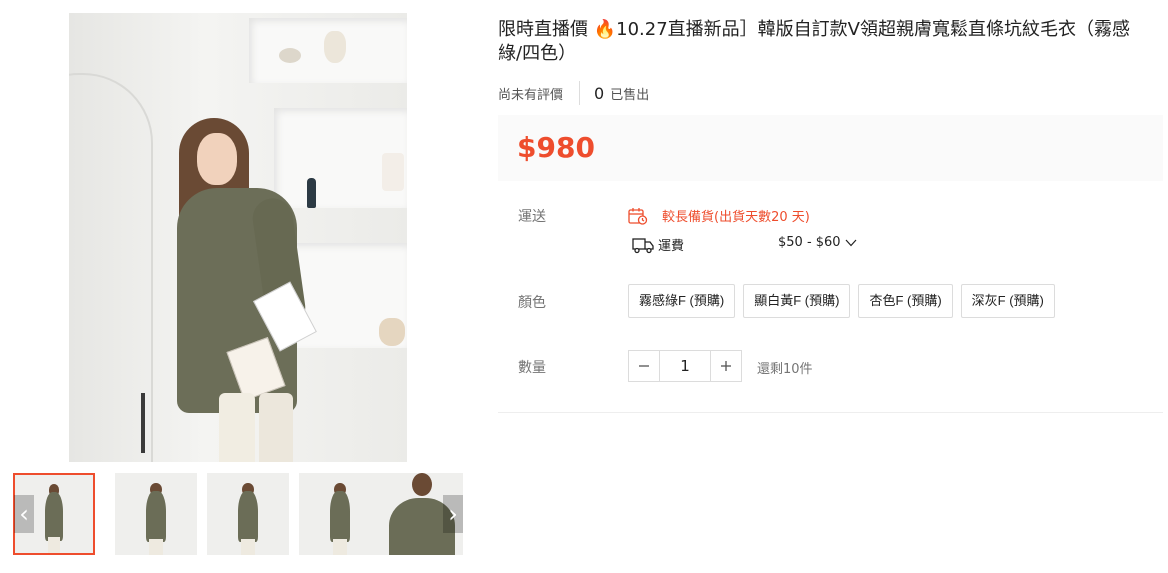 Image resolution: width=1168 pixels, height=573 pixels. Describe the element at coordinates (851, 242) in the screenshot. I see `chevron-down-icon` at that location.